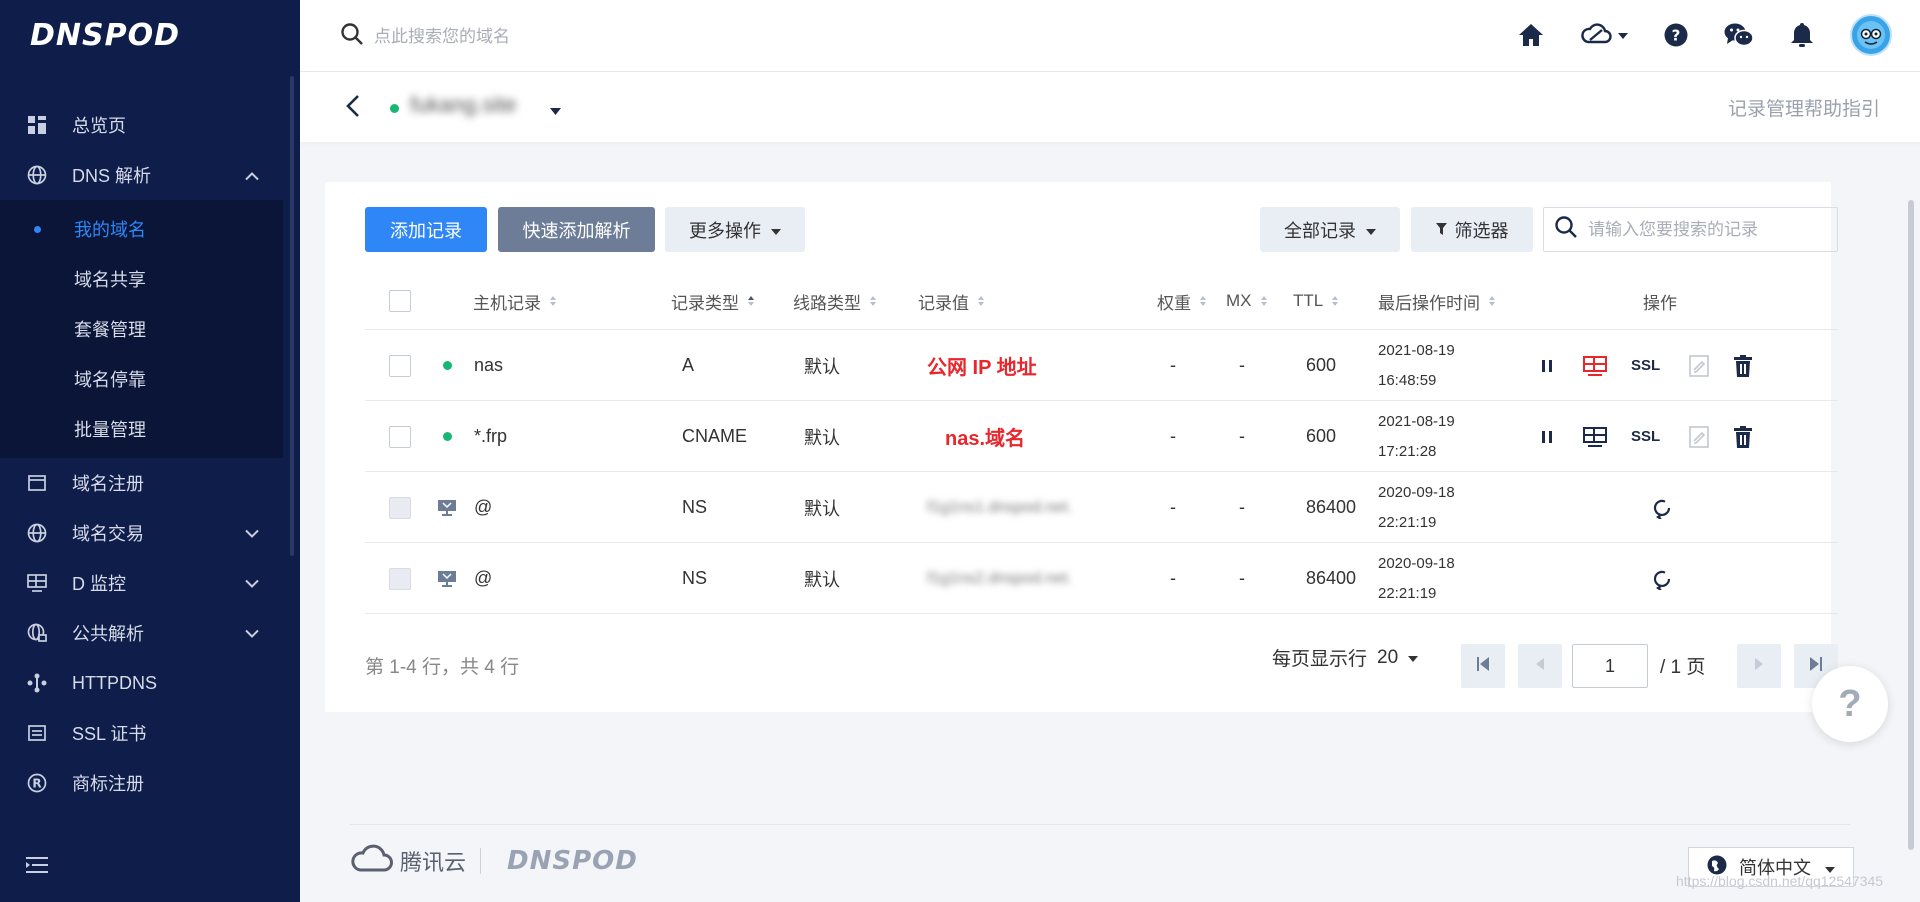 The image size is (1920, 902). What do you see at coordinates (38, 867) in the screenshot?
I see `collapse-menu-icon` at bounding box center [38, 867].